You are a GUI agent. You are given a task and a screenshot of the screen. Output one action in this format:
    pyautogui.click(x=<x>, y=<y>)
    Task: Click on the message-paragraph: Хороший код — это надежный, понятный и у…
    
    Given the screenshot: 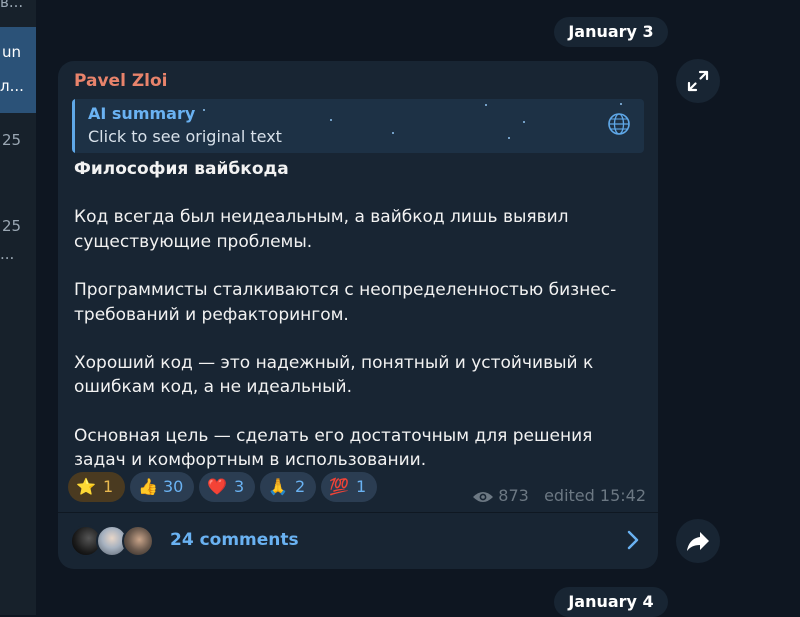 What is the action you would take?
    pyautogui.click(x=334, y=375)
    